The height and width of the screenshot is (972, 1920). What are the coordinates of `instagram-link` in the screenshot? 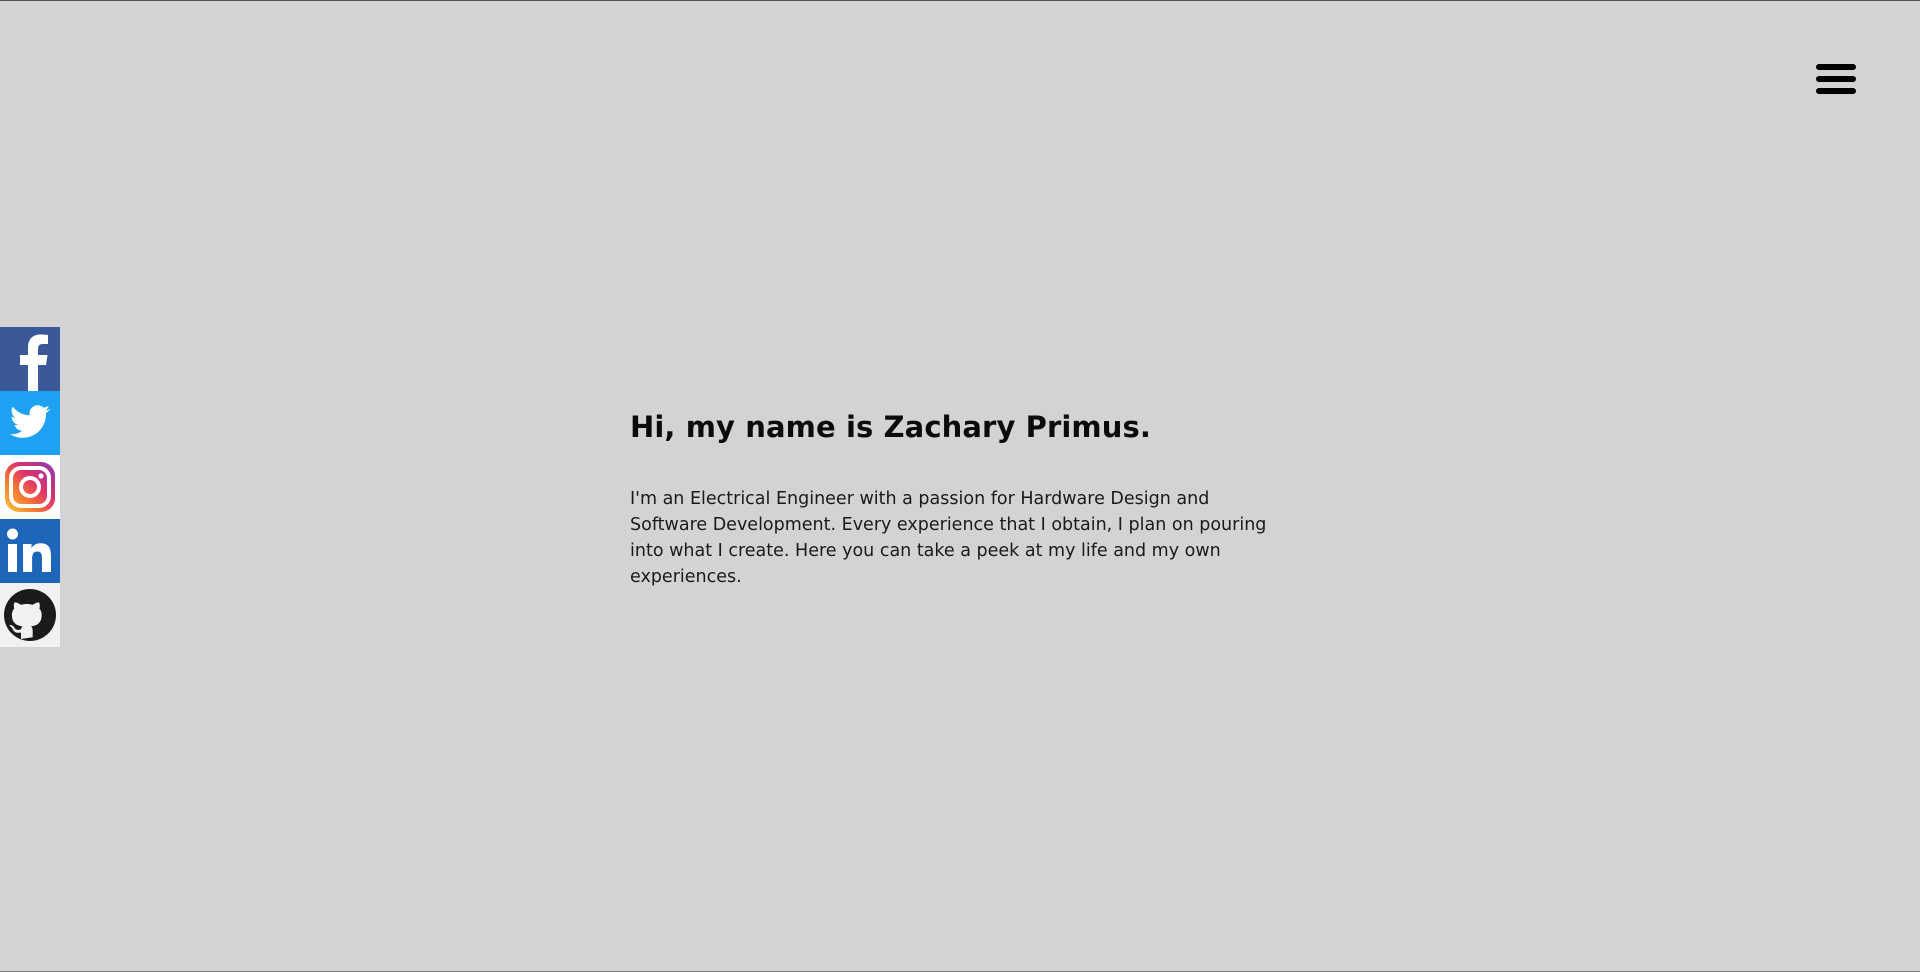 It's located at (30, 487).